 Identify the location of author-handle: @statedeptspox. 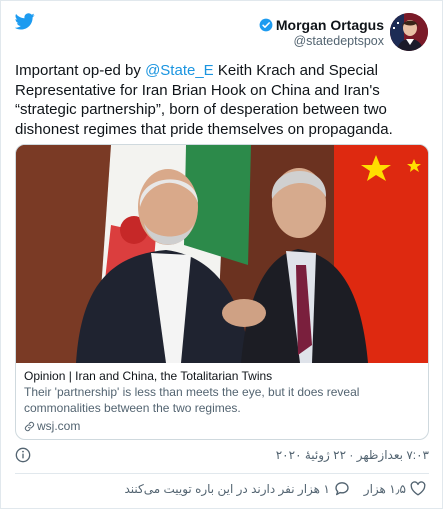
(321, 41).